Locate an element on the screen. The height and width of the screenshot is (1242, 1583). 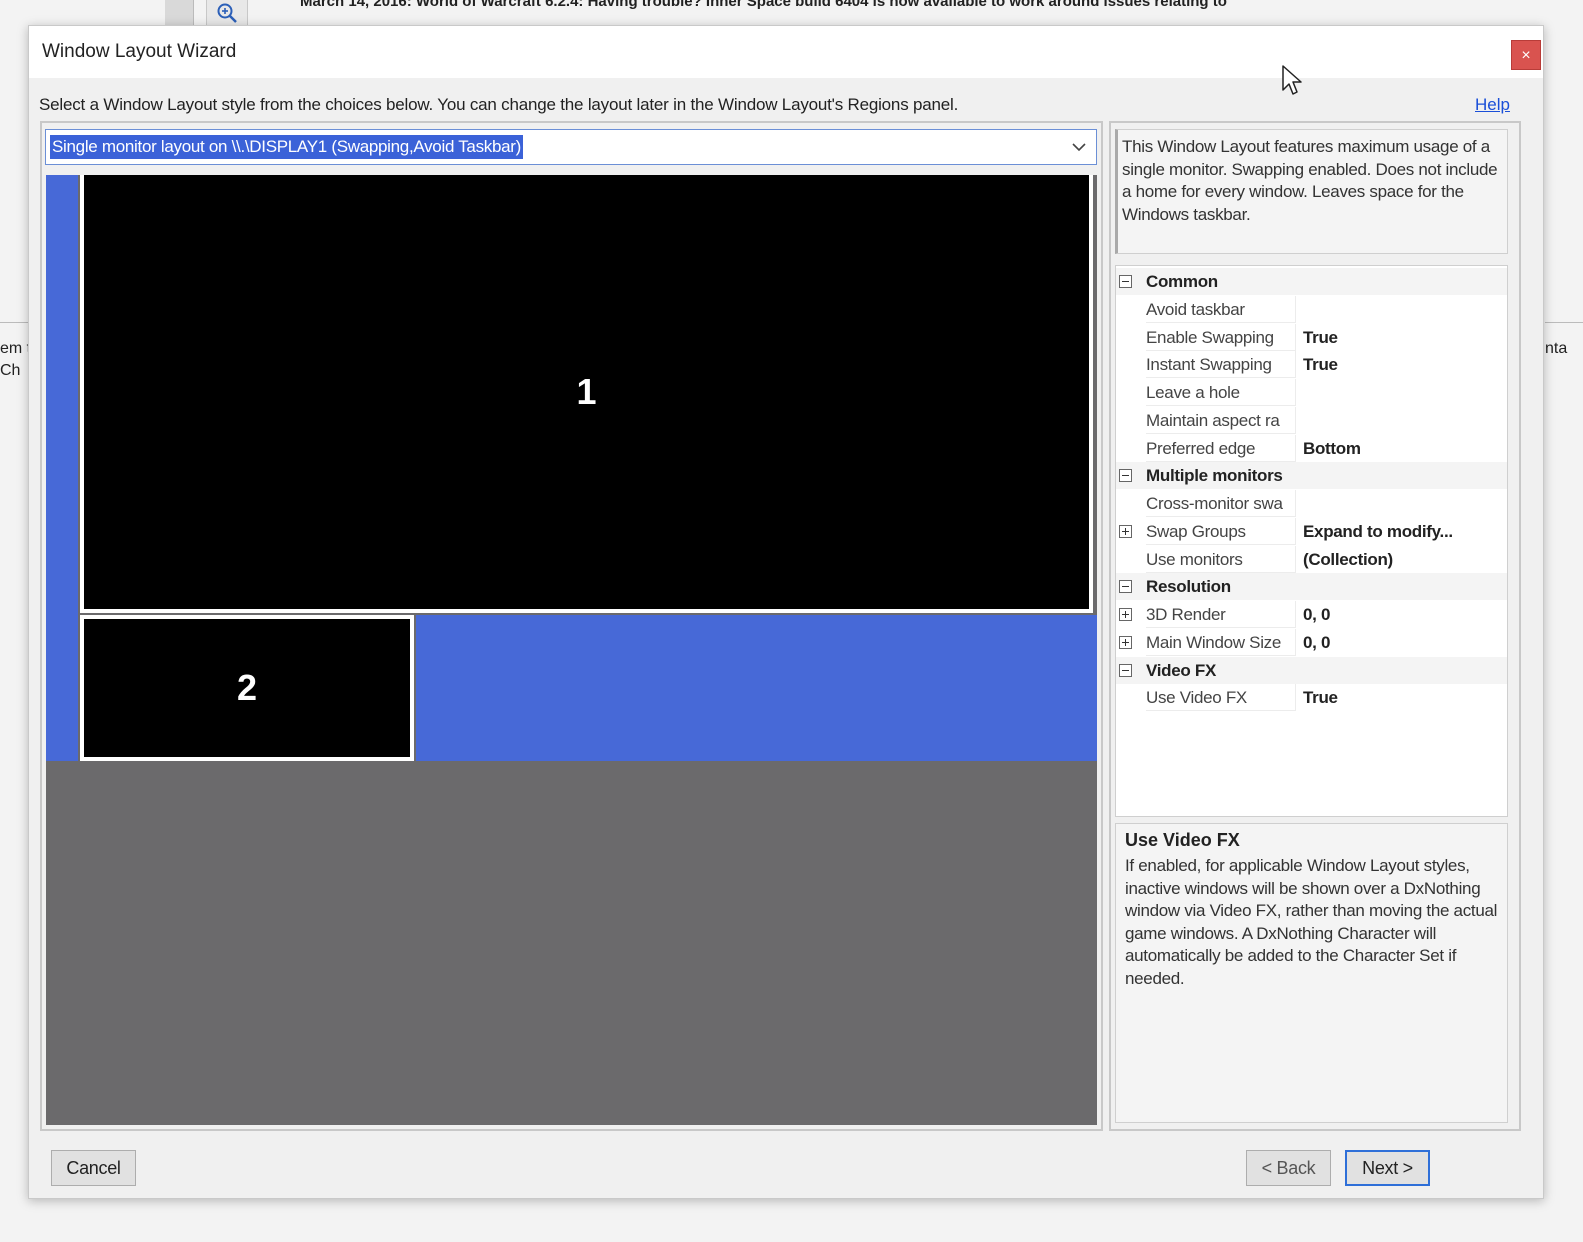
background-text-line: nta is located at coordinates (1556, 348).